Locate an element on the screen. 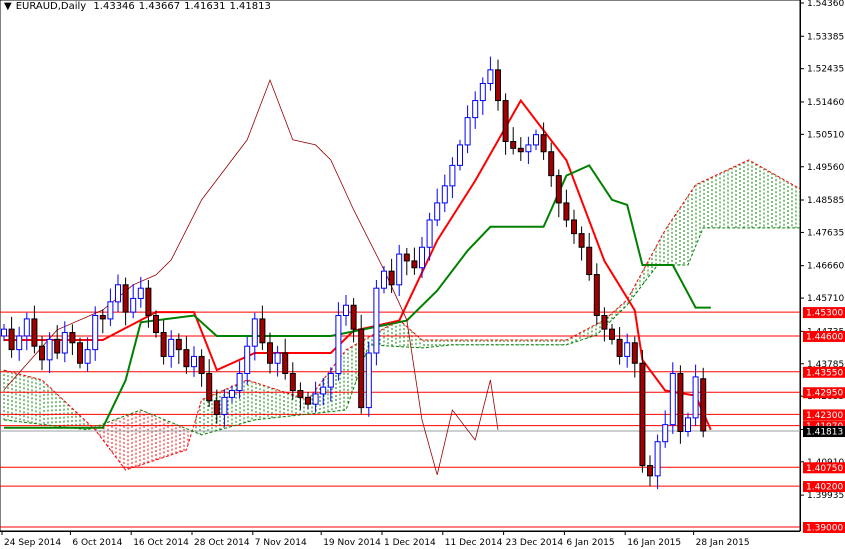 This screenshot has height=549, width=845. x-tick-label: 1 Dec 2014 is located at coordinates (410, 543).